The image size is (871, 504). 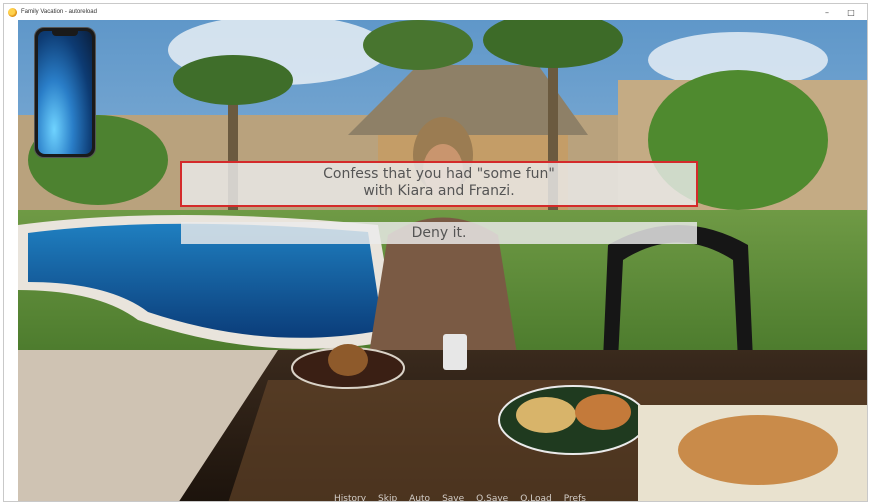 I want to click on window-controls: – □, so click(x=839, y=12).